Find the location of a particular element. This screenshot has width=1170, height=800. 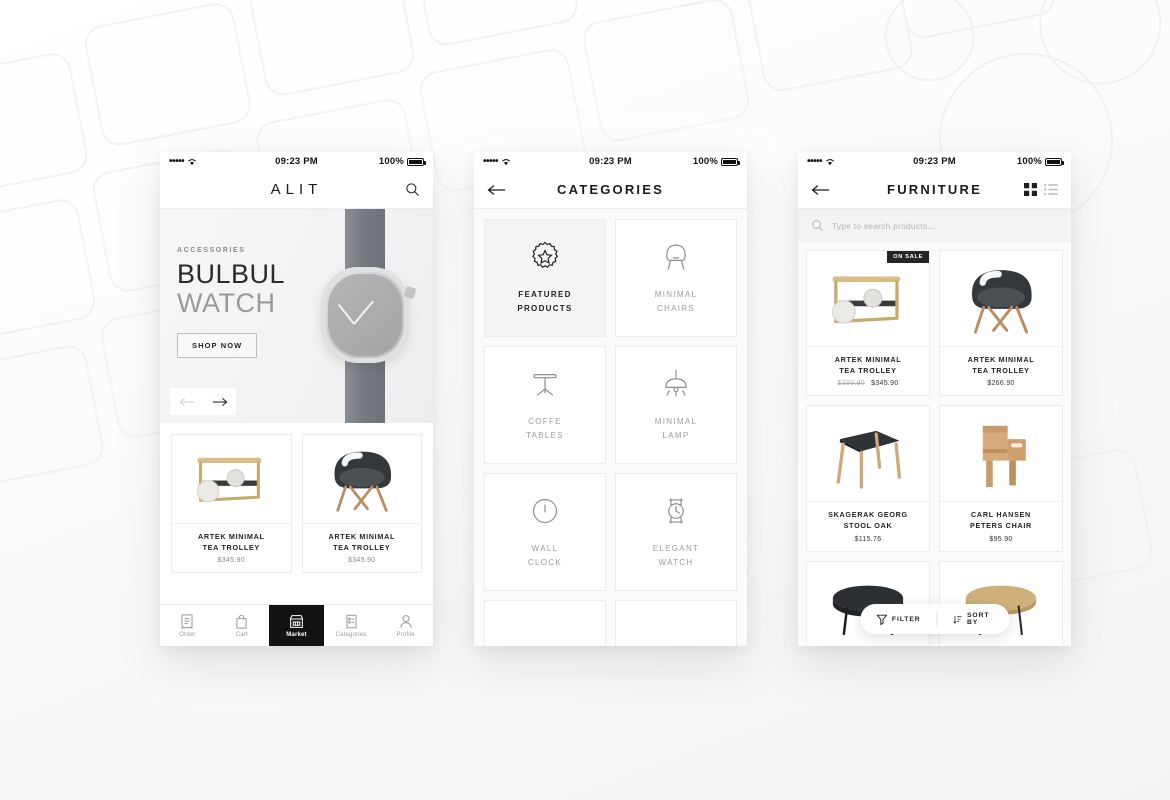

storefront-icon is located at coordinates (296, 621).